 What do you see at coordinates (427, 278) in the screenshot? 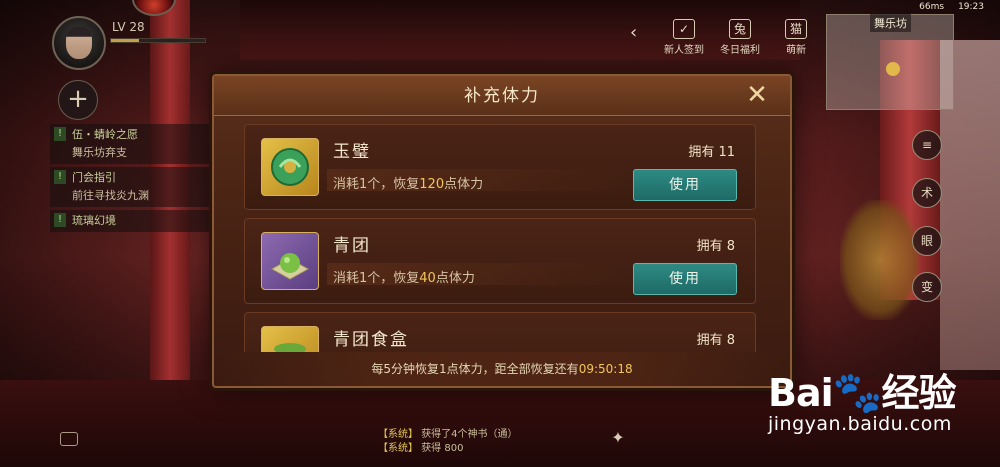
I see `restore-amount: 40` at bounding box center [427, 278].